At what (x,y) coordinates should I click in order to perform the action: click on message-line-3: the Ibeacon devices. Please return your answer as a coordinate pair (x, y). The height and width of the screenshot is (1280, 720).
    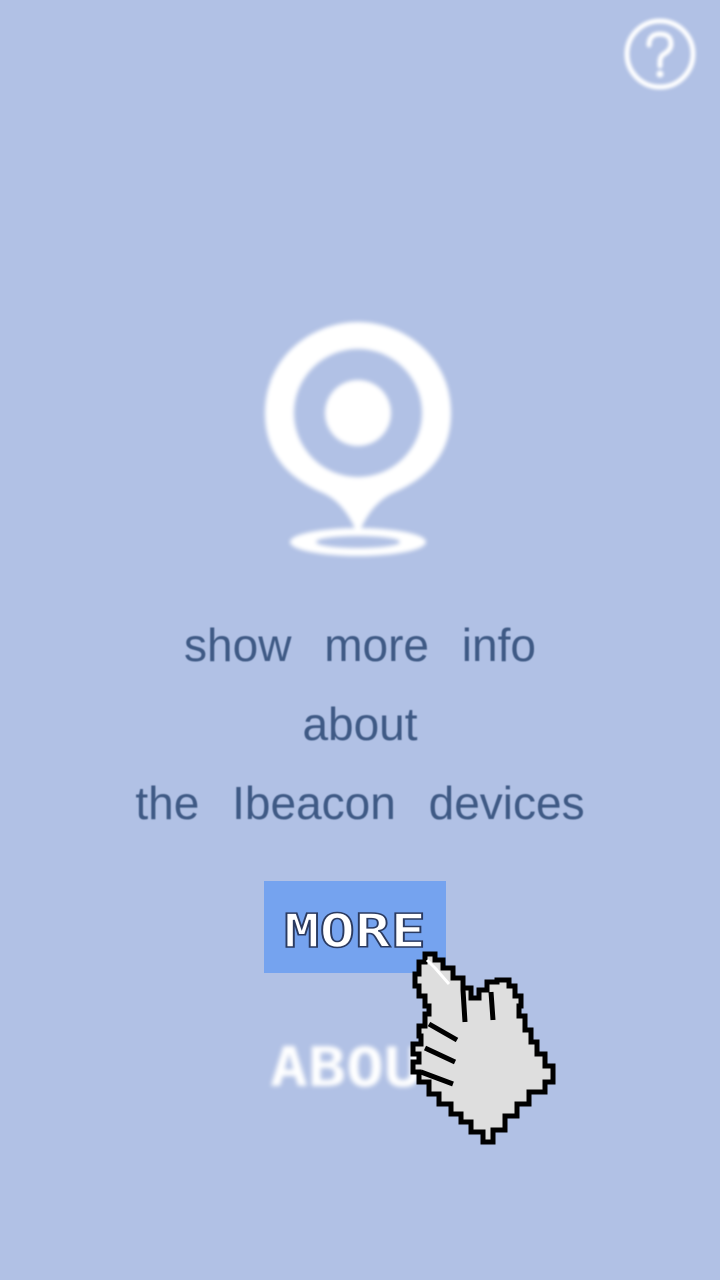
    Looking at the image, I should click on (360, 803).